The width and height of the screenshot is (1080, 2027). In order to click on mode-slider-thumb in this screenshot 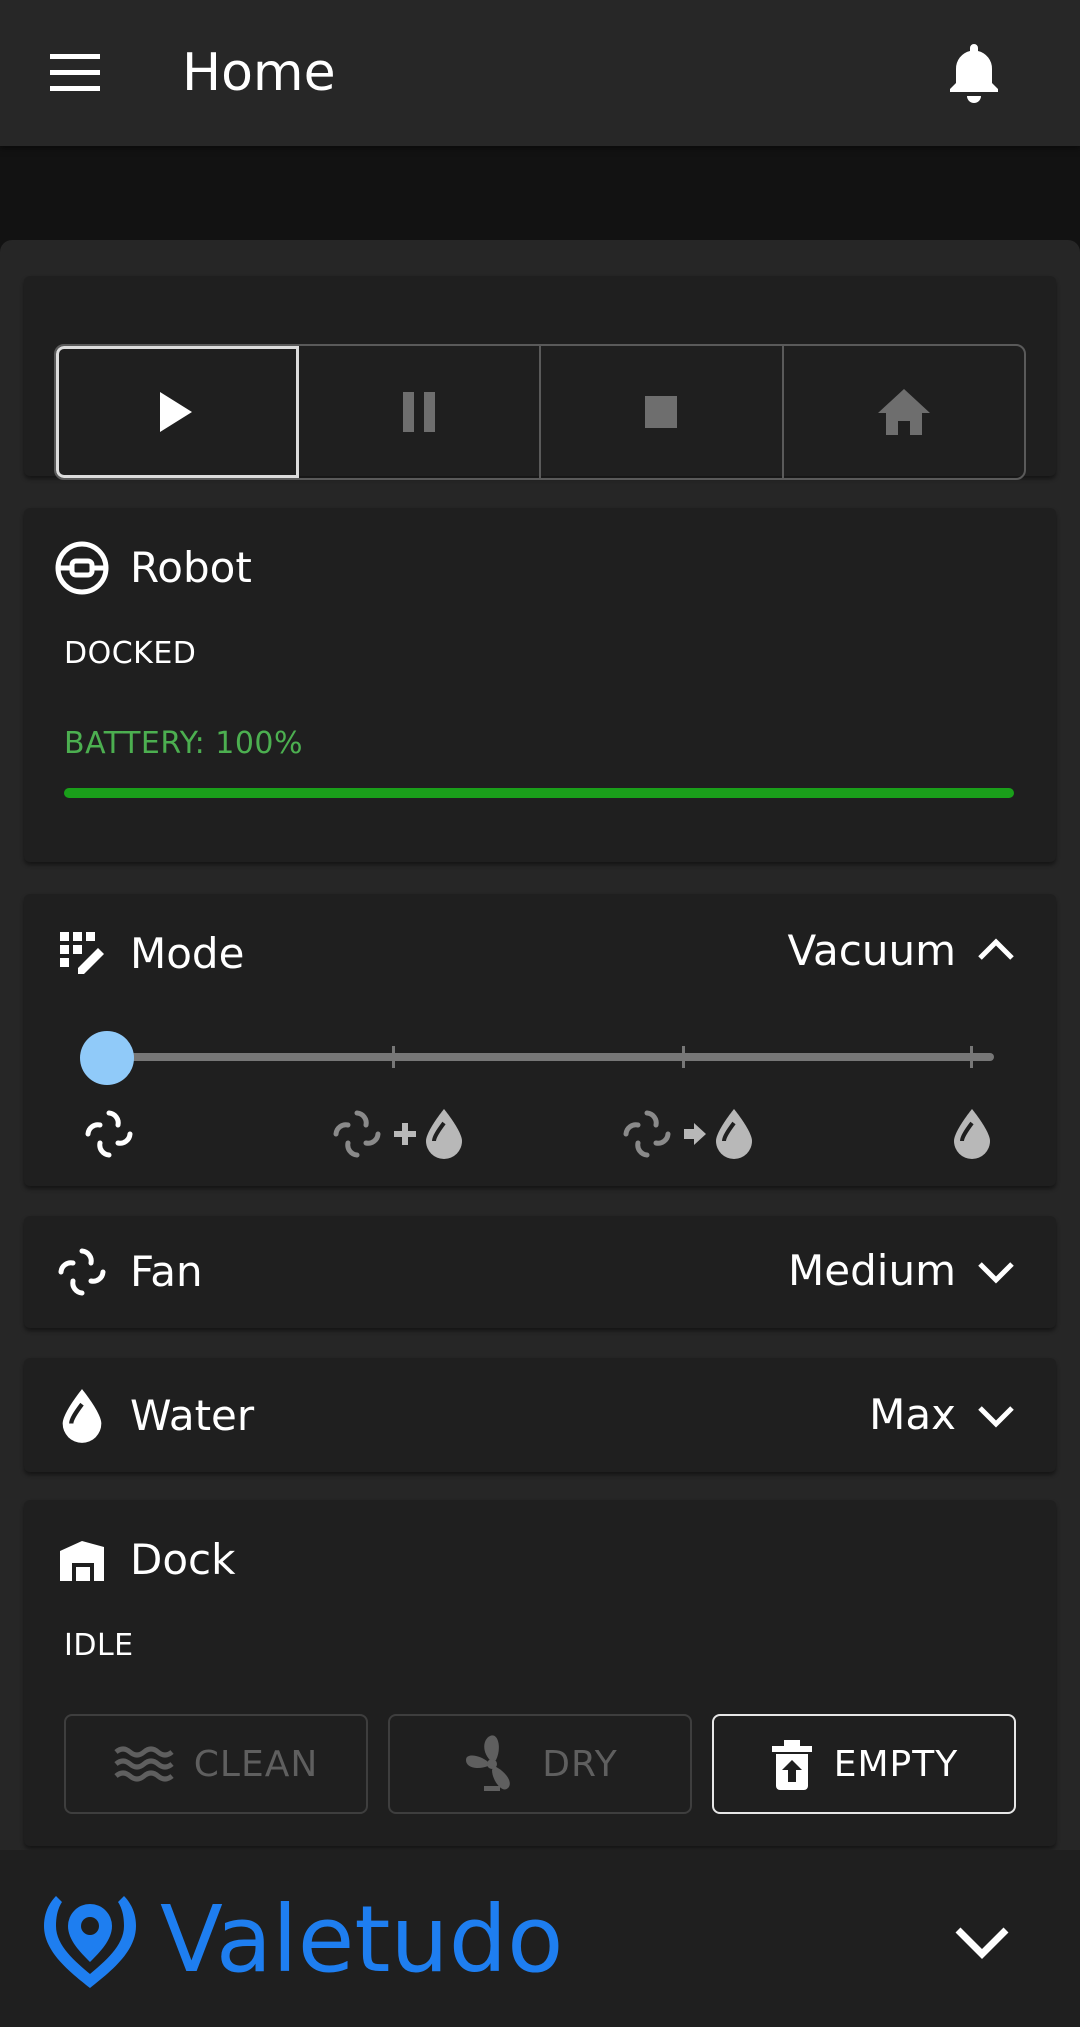, I will do `click(107, 1058)`.